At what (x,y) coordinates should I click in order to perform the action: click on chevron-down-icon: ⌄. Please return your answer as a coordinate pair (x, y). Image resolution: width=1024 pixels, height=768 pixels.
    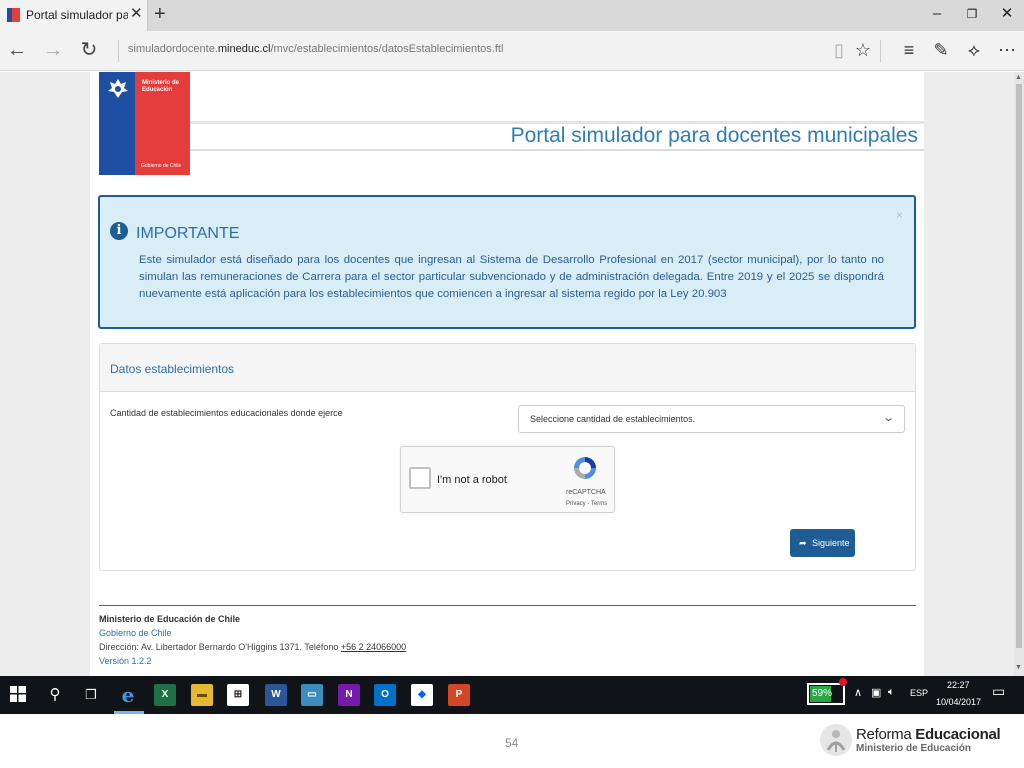
    Looking at the image, I should click on (888, 417).